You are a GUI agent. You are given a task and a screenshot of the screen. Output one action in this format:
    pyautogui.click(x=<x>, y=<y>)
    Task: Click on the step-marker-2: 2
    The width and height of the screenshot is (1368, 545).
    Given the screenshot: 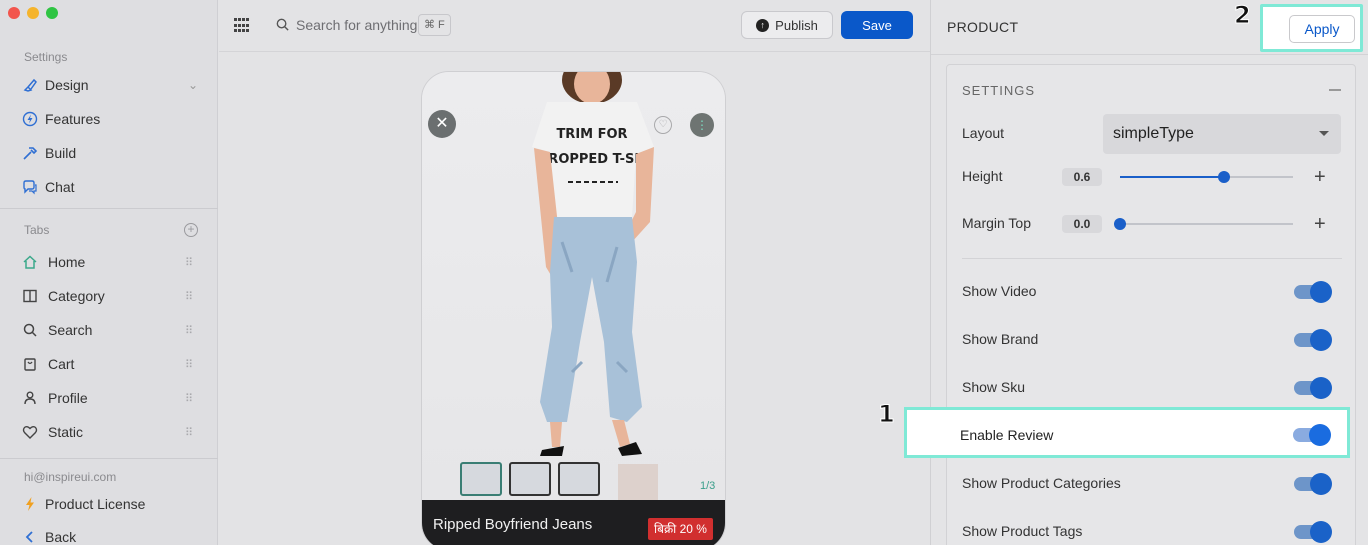 What is the action you would take?
    pyautogui.click(x=1243, y=15)
    